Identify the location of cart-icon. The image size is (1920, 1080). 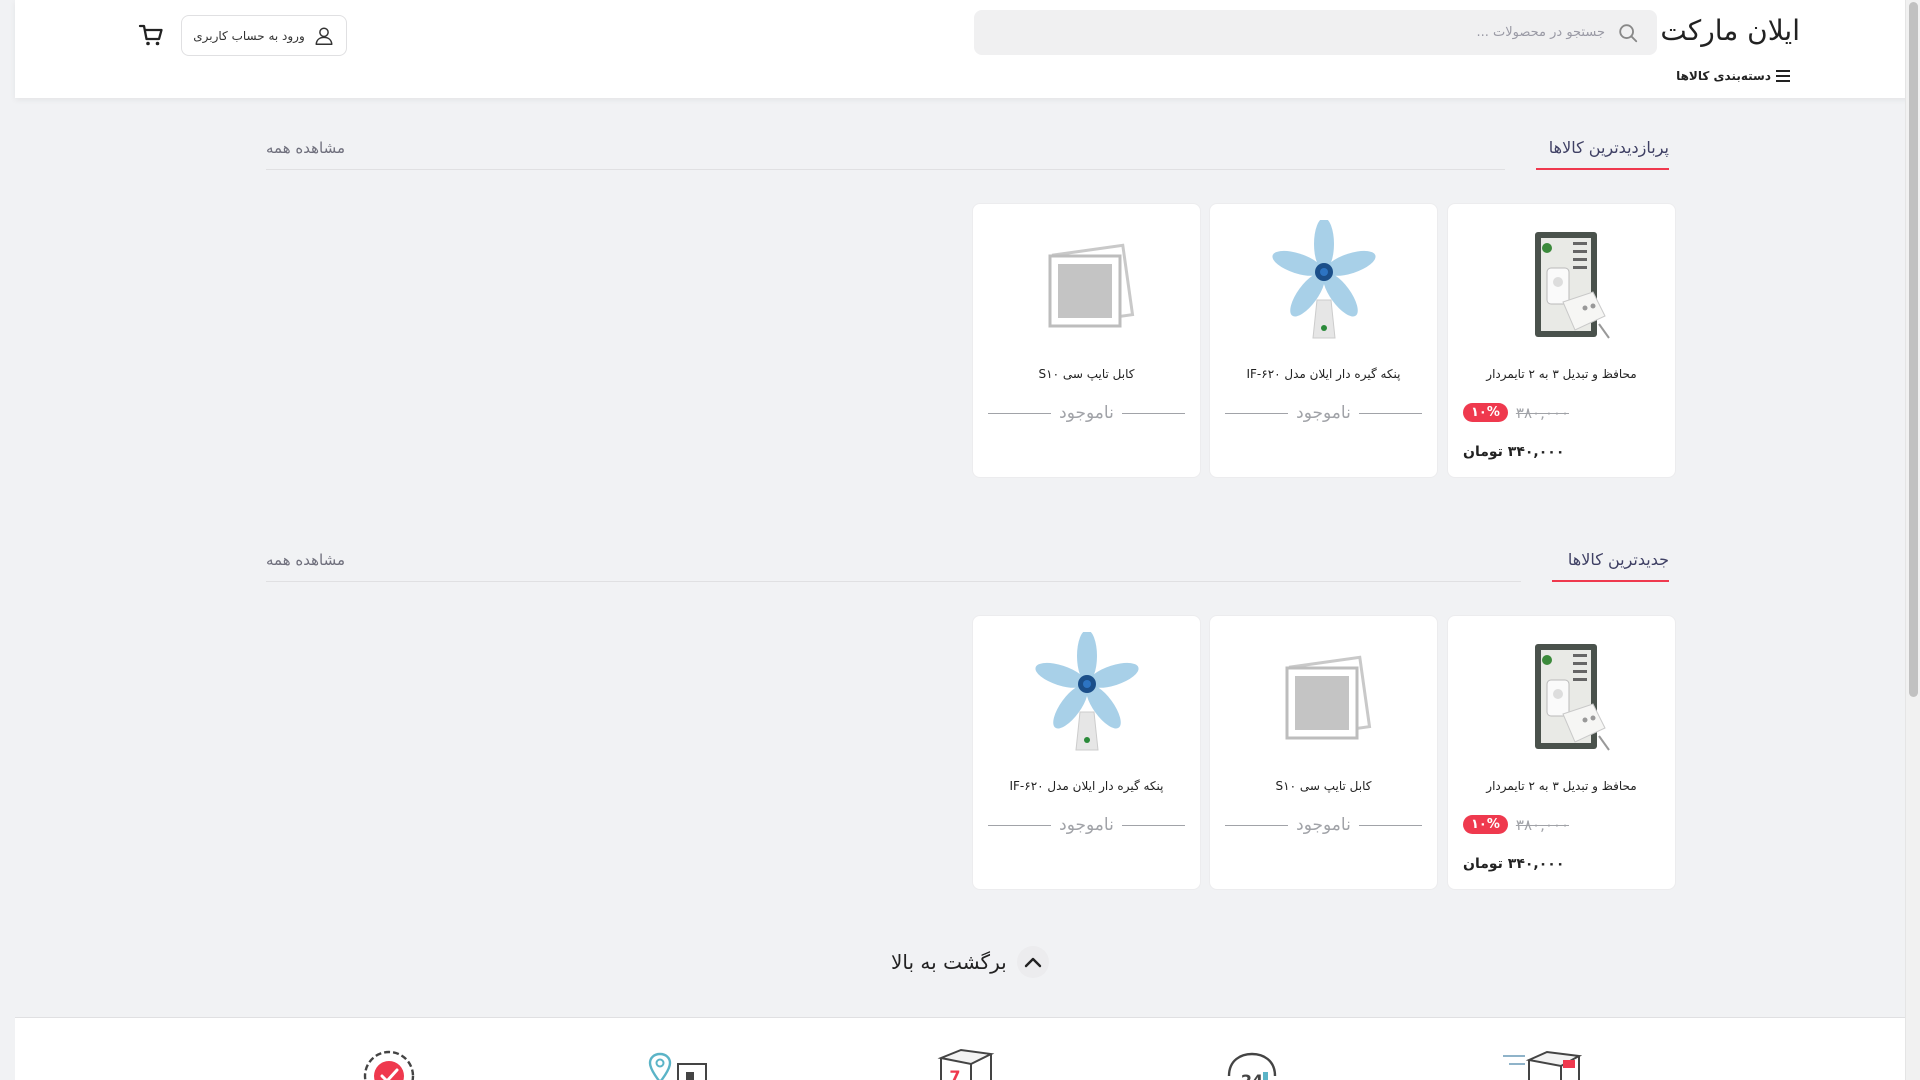
(151, 35).